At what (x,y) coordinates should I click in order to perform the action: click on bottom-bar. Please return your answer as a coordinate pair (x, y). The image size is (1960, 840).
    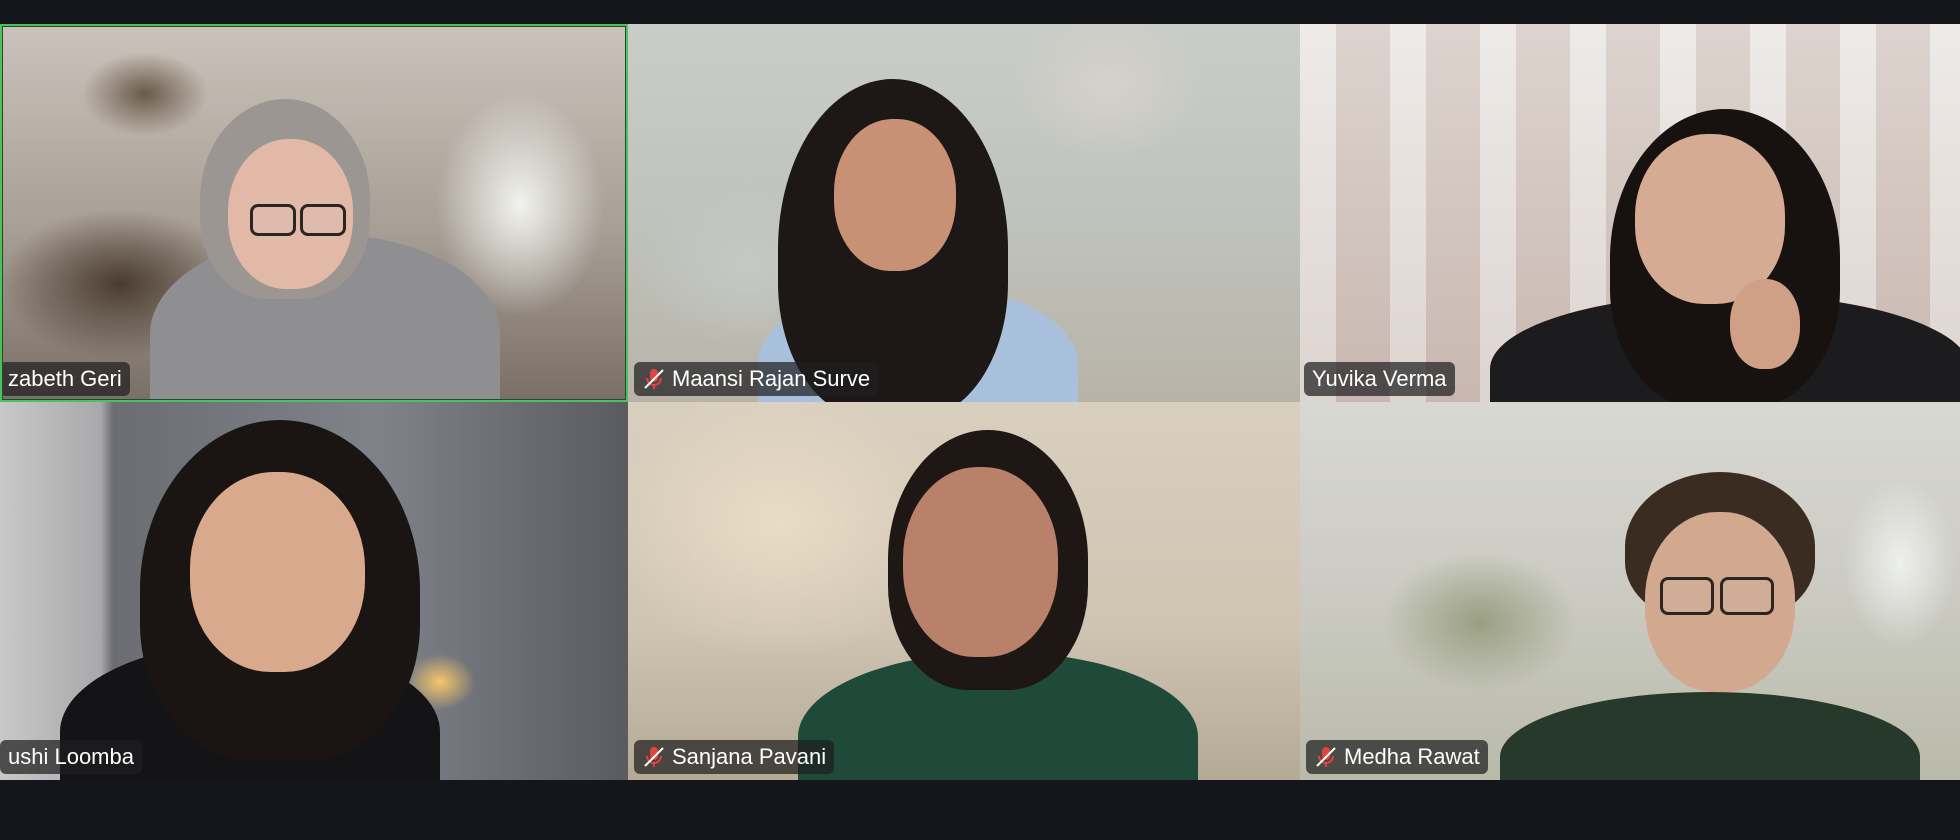
    Looking at the image, I should click on (980, 810).